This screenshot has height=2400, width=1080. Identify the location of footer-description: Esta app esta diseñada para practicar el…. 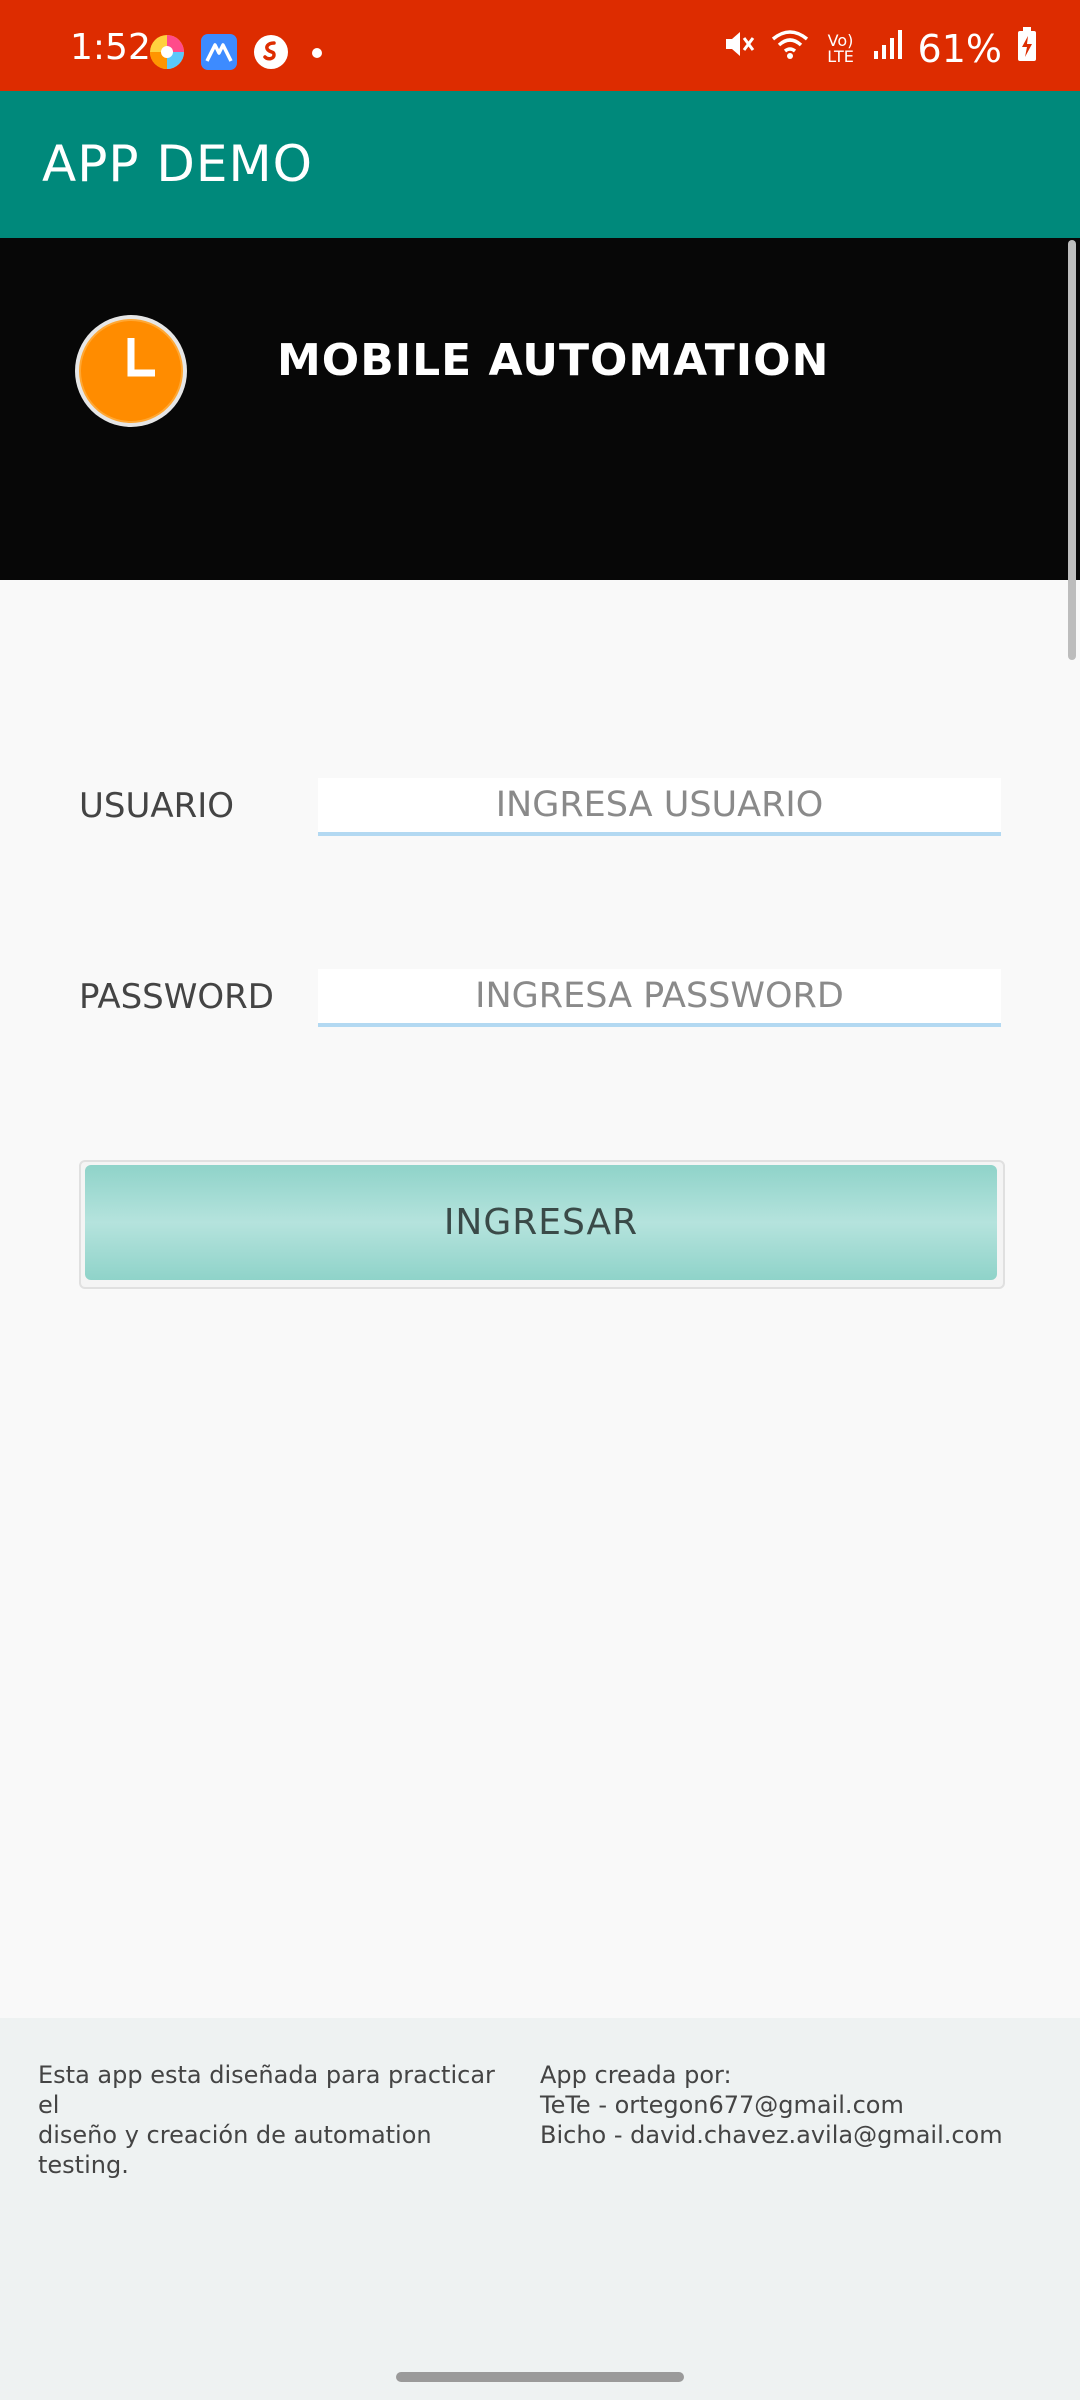
(268, 2120).